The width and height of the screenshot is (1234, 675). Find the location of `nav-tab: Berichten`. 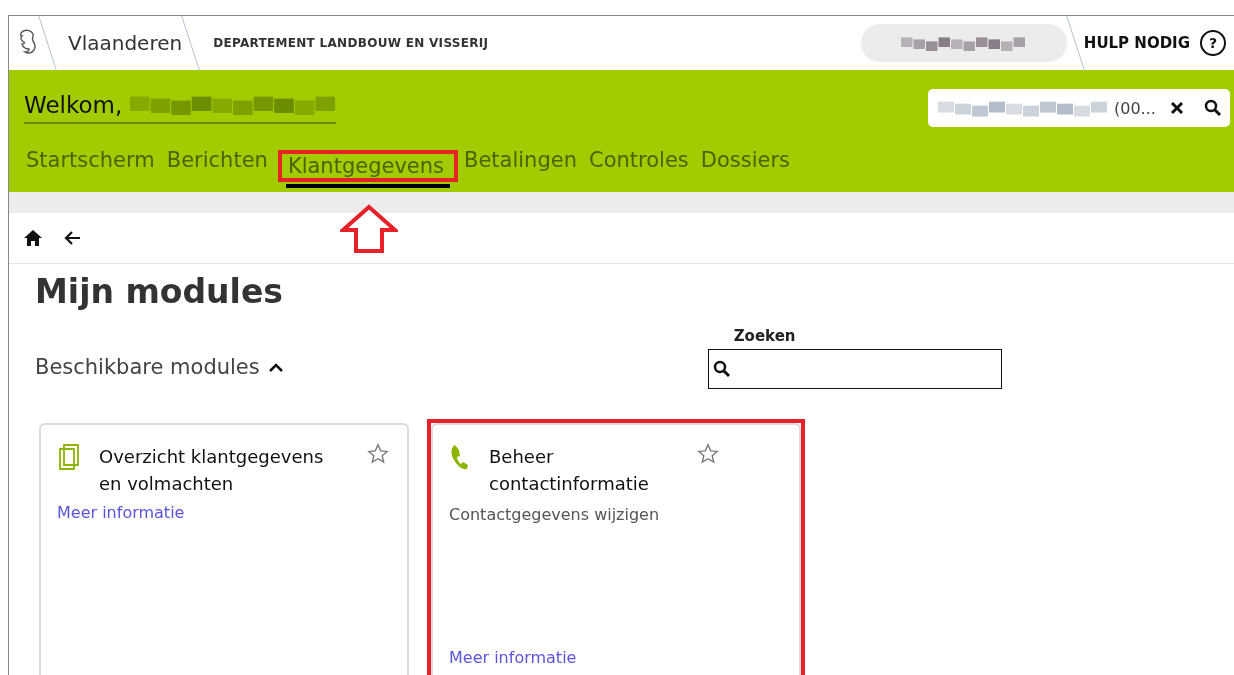

nav-tab: Berichten is located at coordinates (219, 163).